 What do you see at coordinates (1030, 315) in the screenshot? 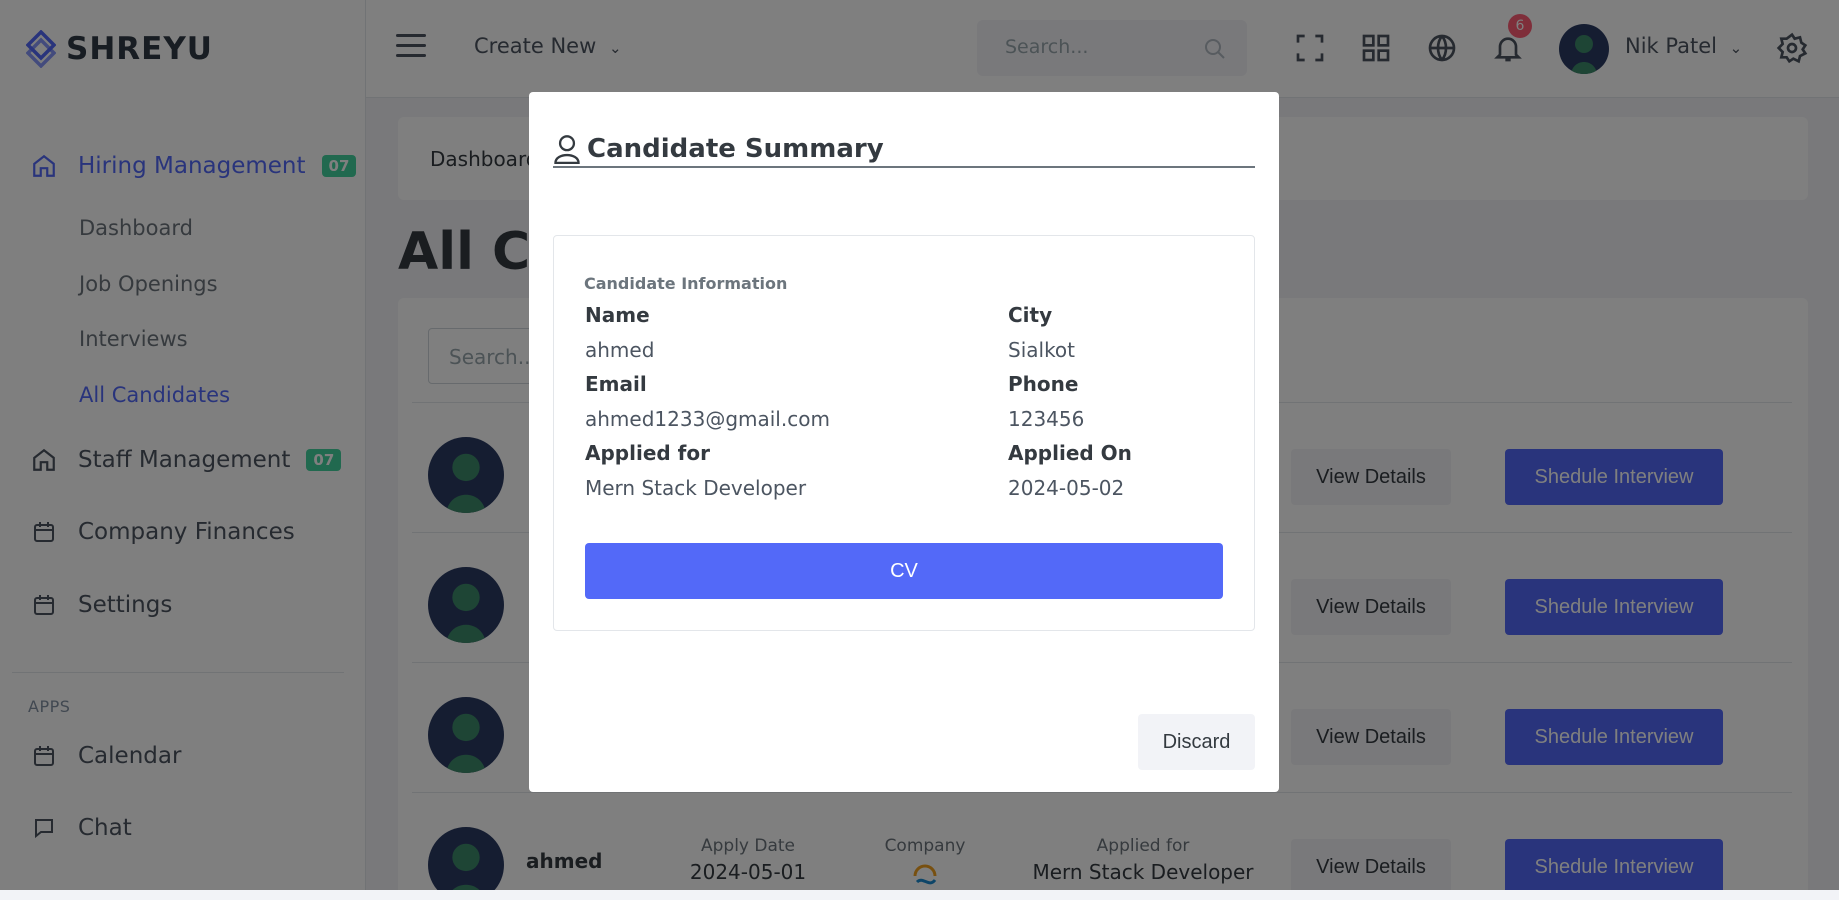
I see `city-label: City` at bounding box center [1030, 315].